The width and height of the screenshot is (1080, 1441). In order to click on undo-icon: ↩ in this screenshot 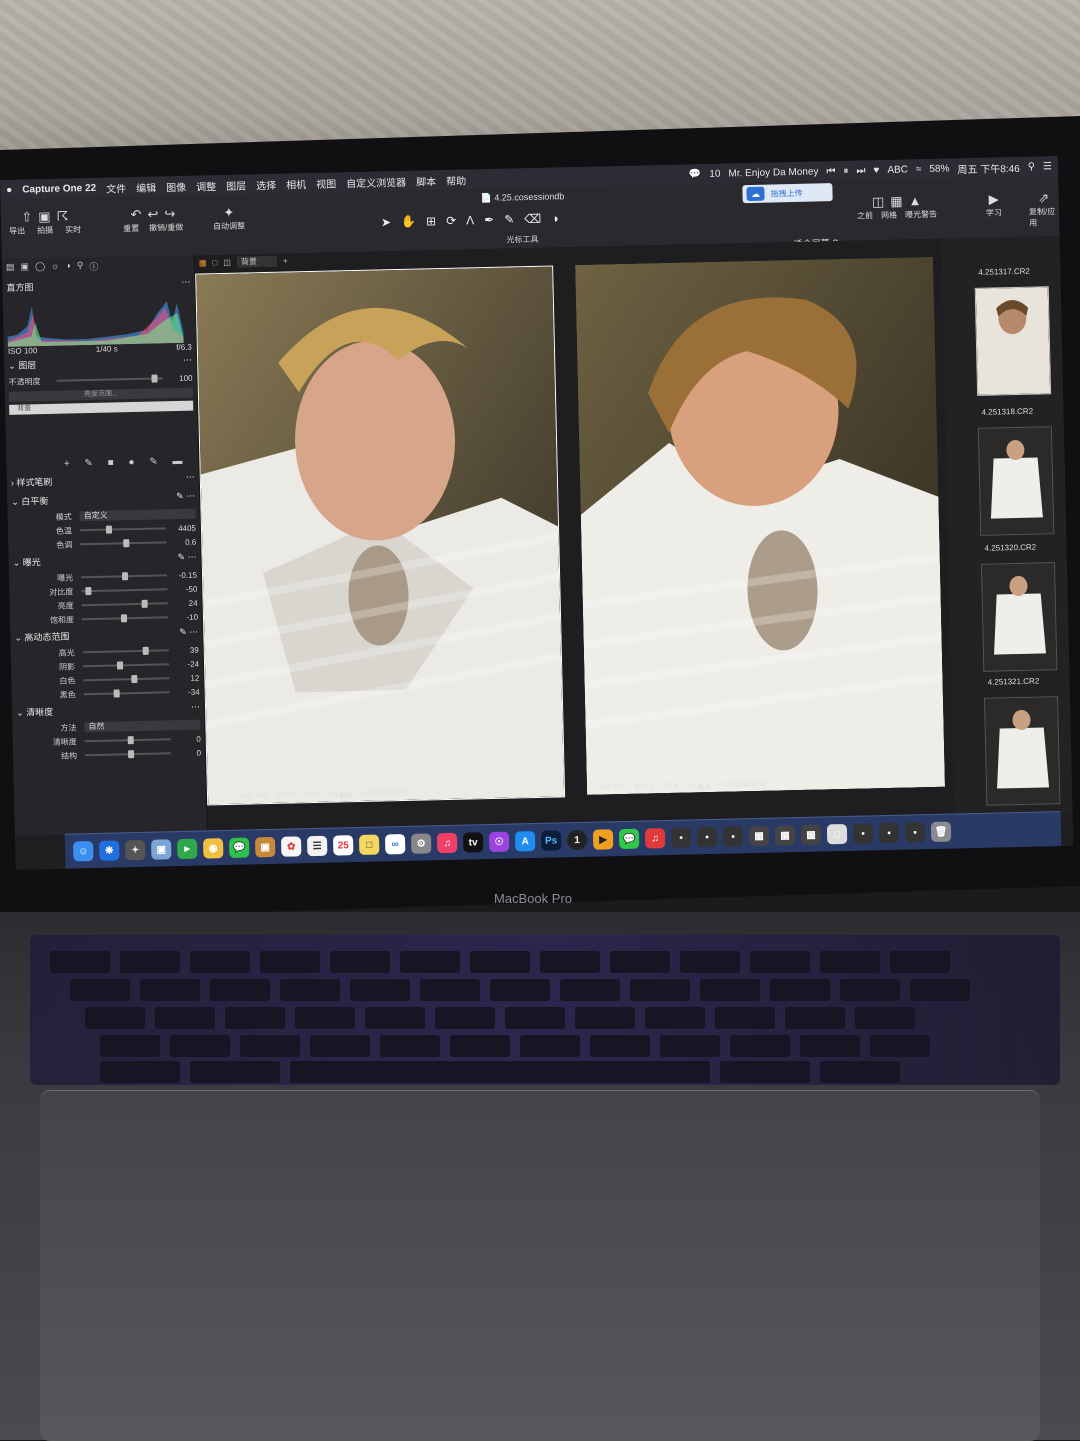, I will do `click(152, 214)`.